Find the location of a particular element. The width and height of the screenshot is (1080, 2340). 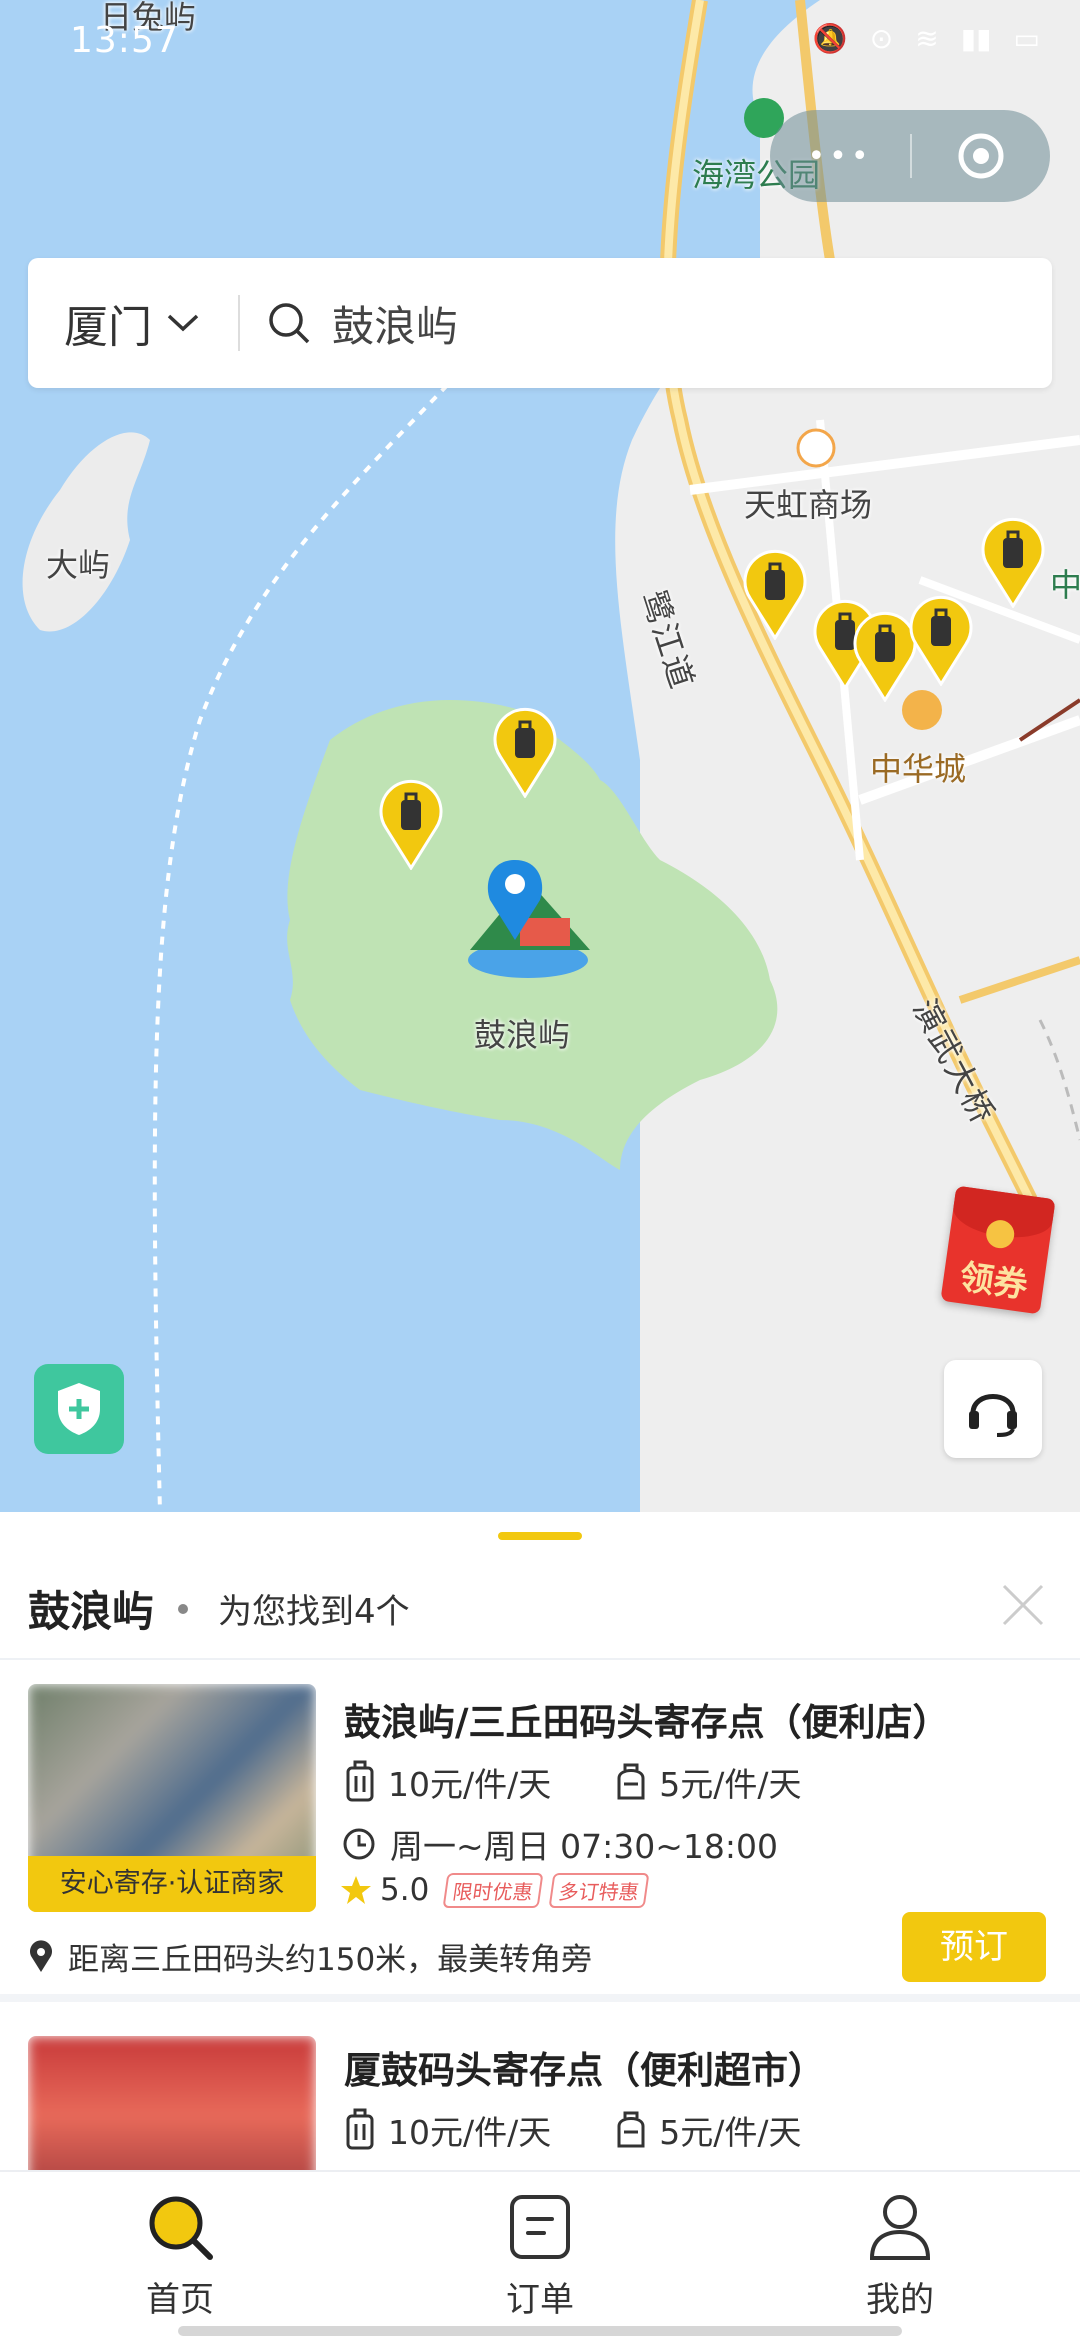

search-input: 鼓浪屿 is located at coordinates (646, 323).